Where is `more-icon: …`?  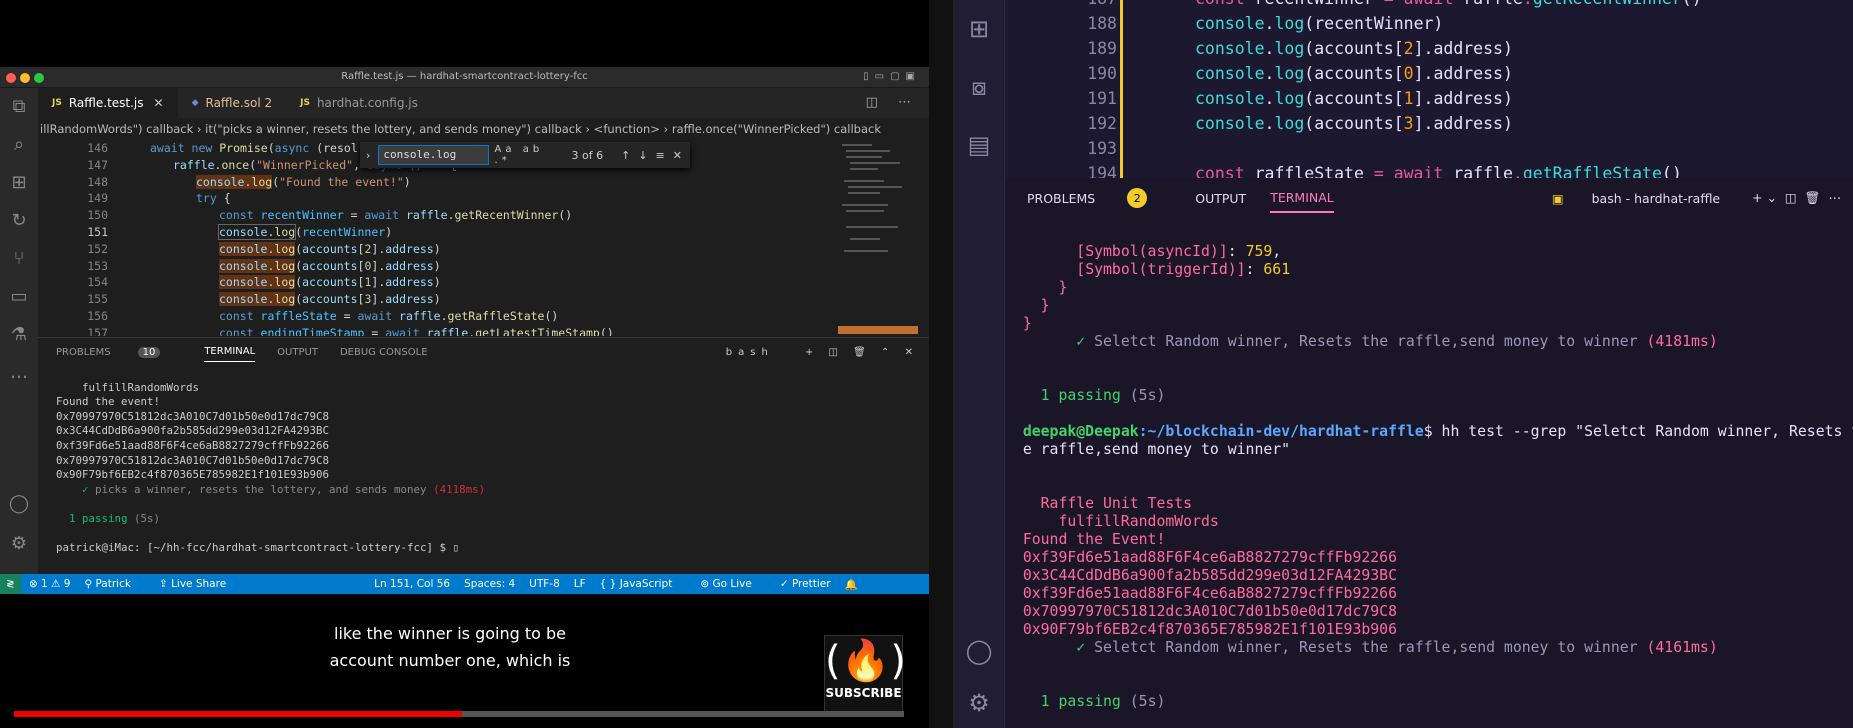
more-icon: … is located at coordinates (19, 373).